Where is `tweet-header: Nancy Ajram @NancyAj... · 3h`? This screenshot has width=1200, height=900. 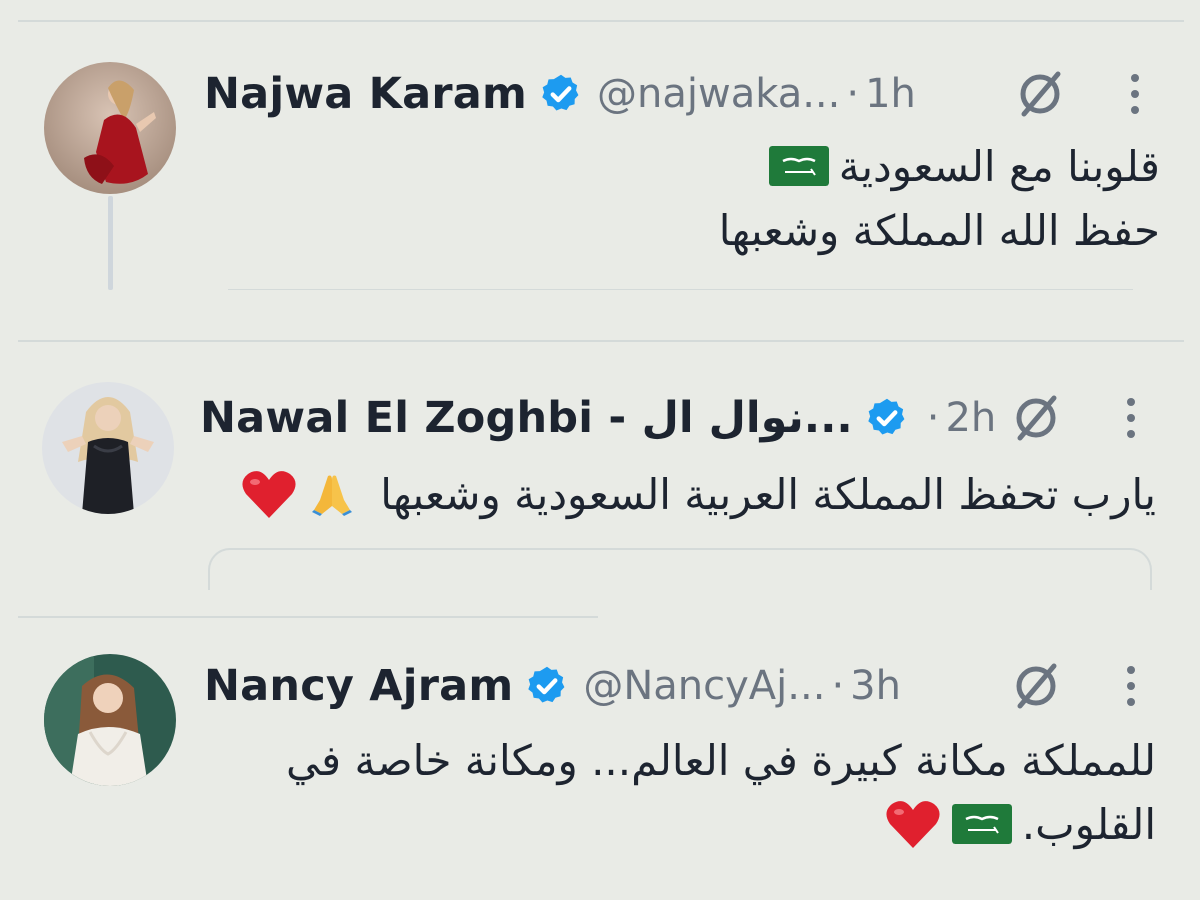
tweet-header: Nancy Ajram @NancyAj... · 3h is located at coordinates (552, 686).